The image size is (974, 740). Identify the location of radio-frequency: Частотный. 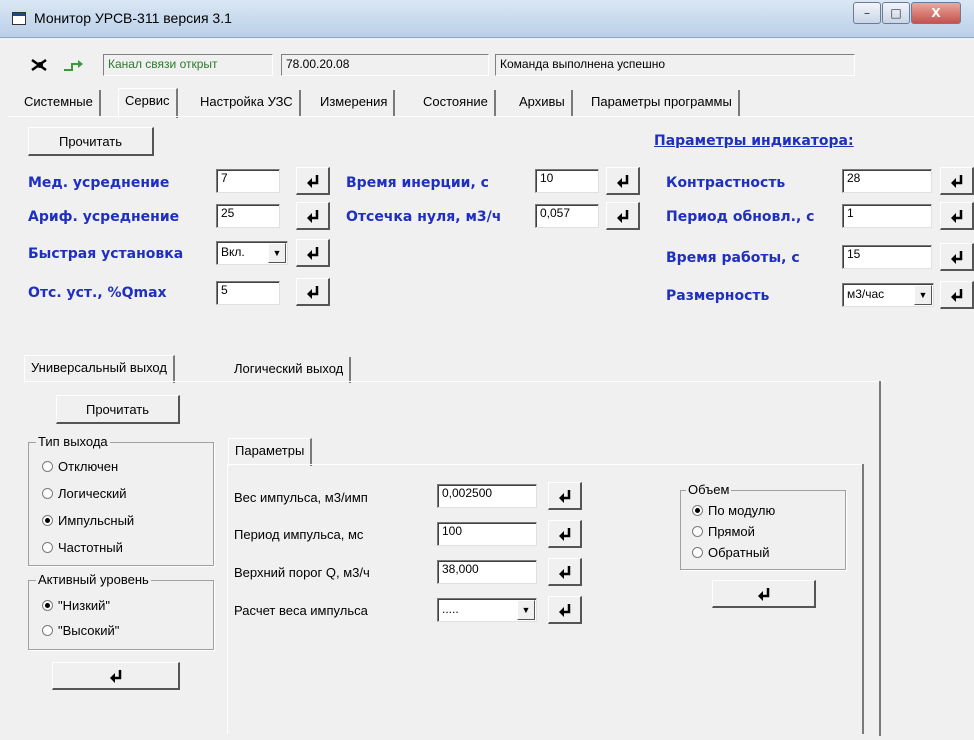
(82, 547).